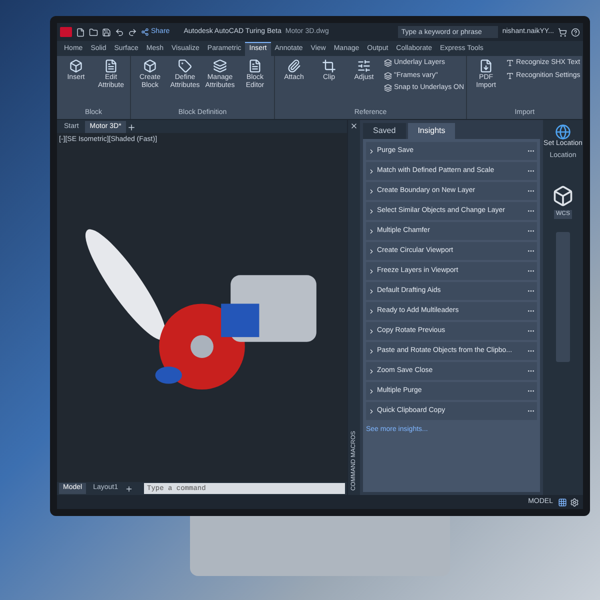  I want to click on app-logo-icon, so click(66, 32).